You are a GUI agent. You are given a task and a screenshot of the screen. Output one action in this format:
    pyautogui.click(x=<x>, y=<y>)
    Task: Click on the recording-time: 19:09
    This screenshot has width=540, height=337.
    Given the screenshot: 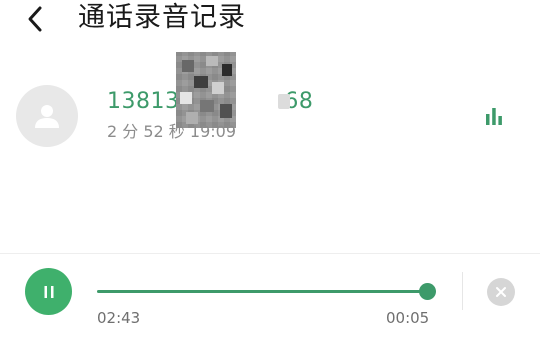 What is the action you would take?
    pyautogui.click(x=213, y=131)
    